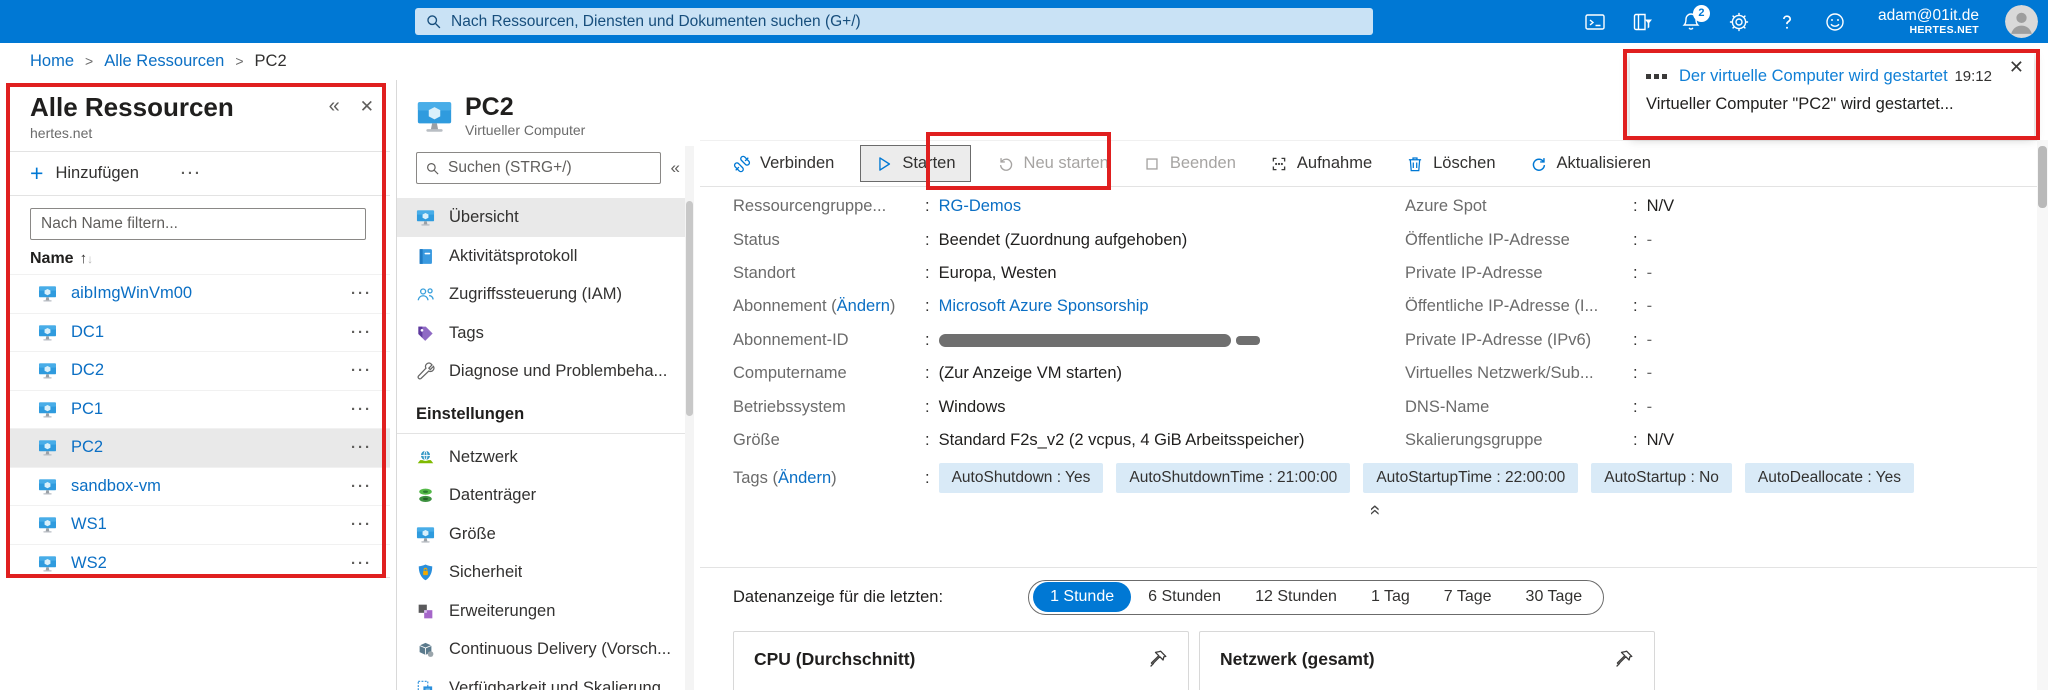 The height and width of the screenshot is (690, 2048). What do you see at coordinates (211, 409) in the screenshot?
I see `resource-link: PC1` at bounding box center [211, 409].